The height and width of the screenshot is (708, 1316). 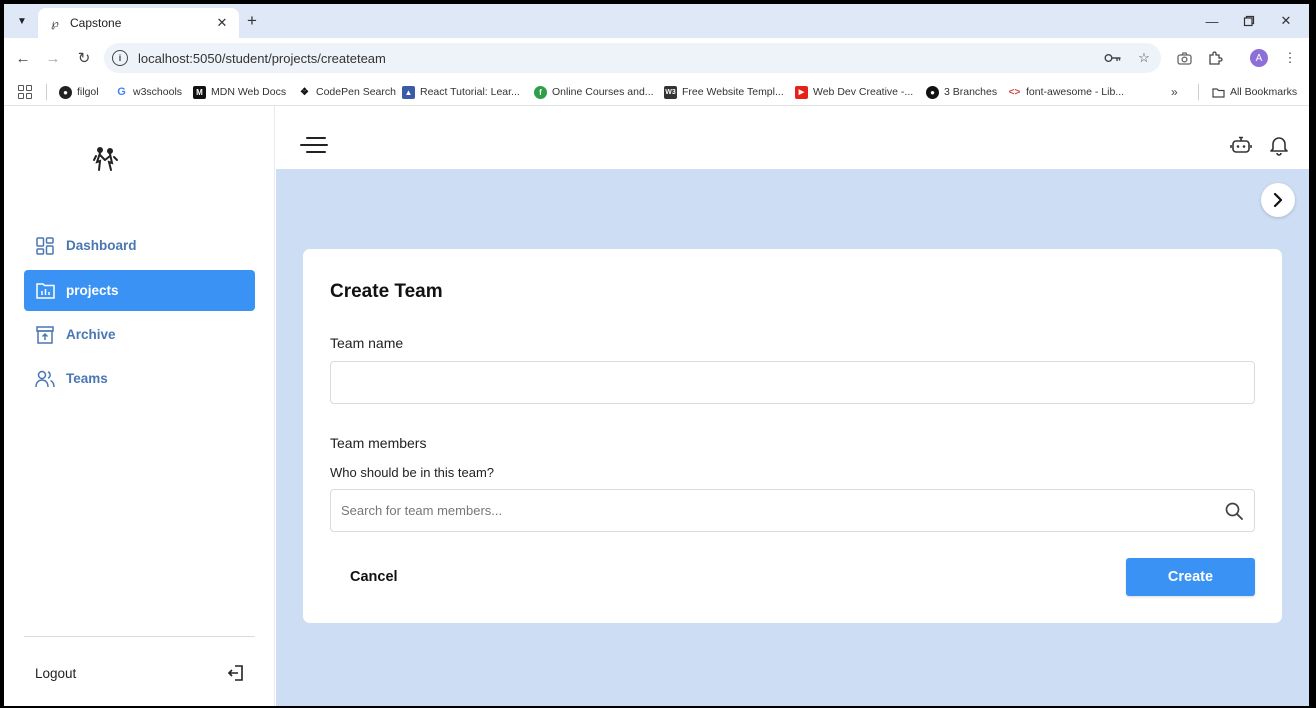 I want to click on dashboard-icon, so click(x=45, y=246).